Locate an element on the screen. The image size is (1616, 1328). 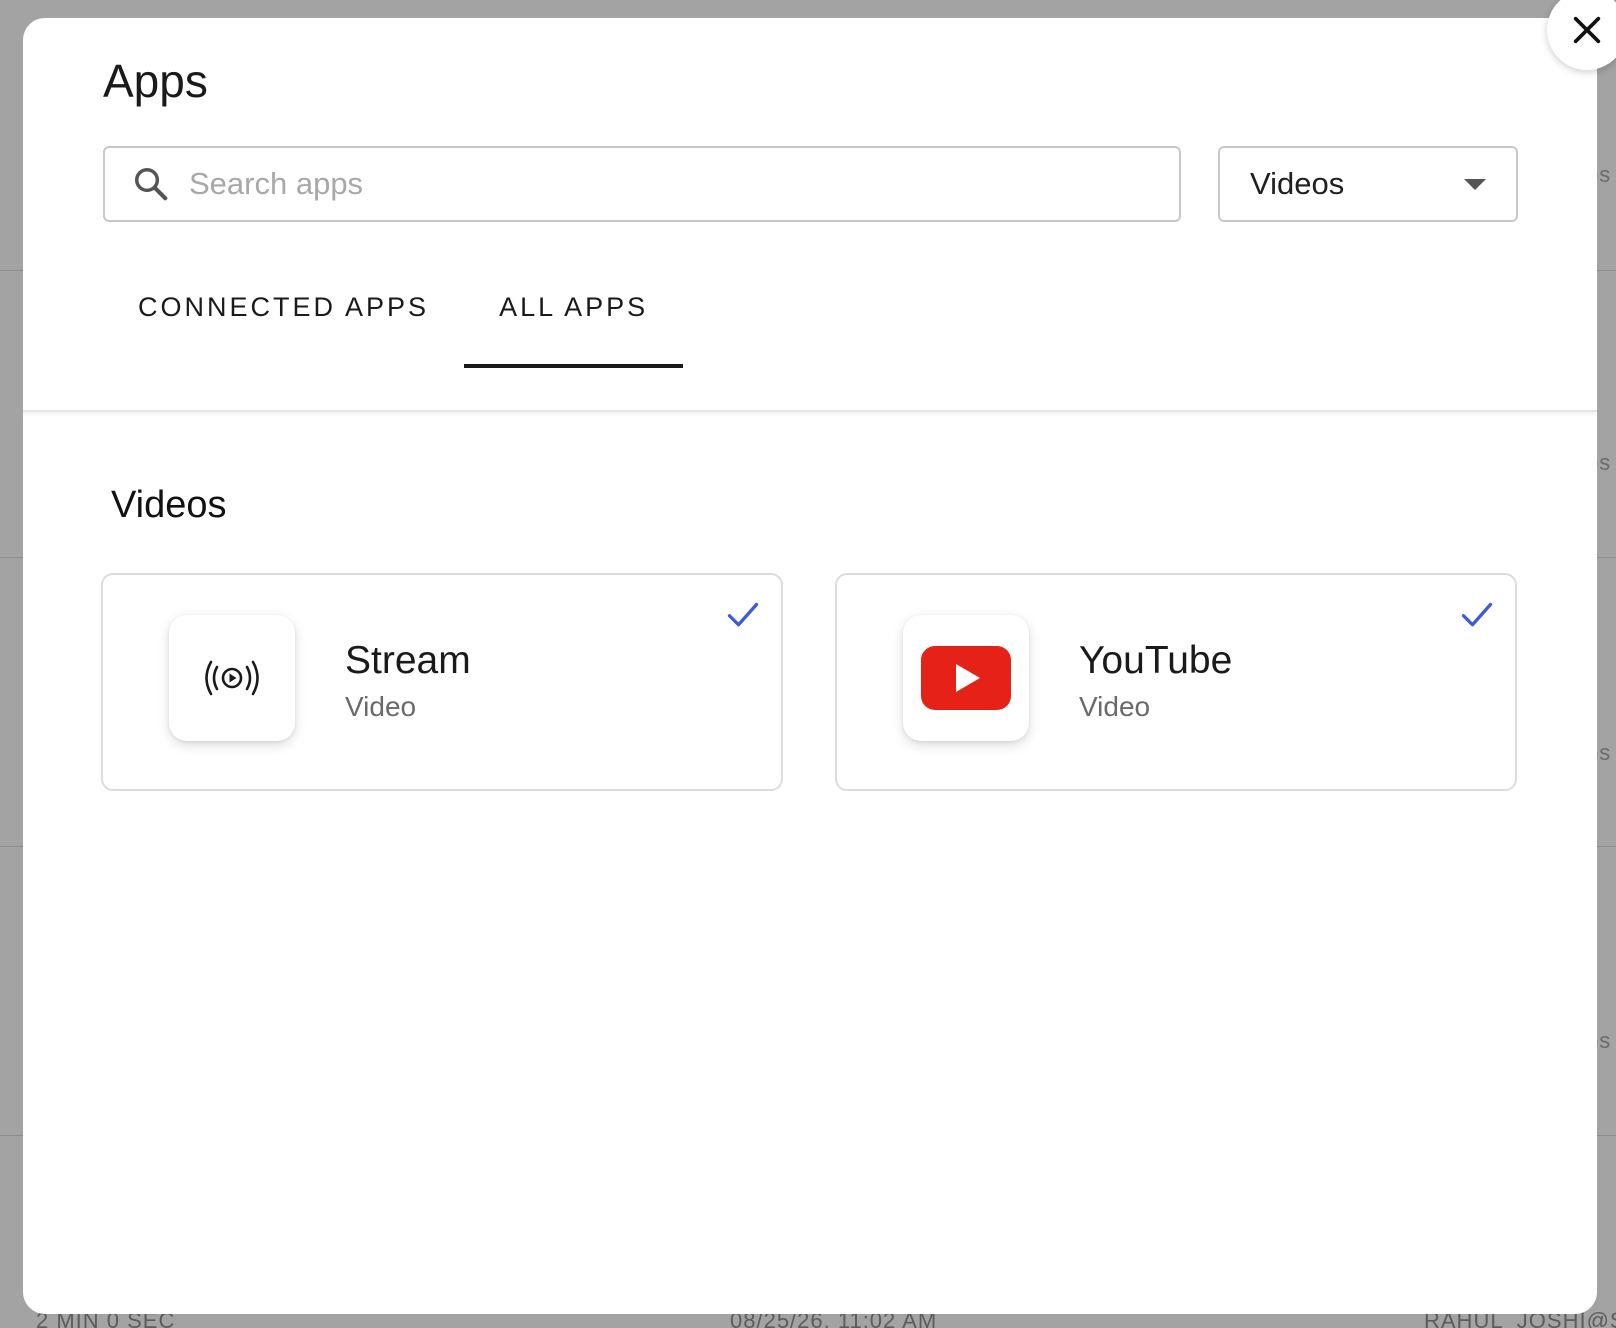
close-icon is located at coordinates (1587, 30).